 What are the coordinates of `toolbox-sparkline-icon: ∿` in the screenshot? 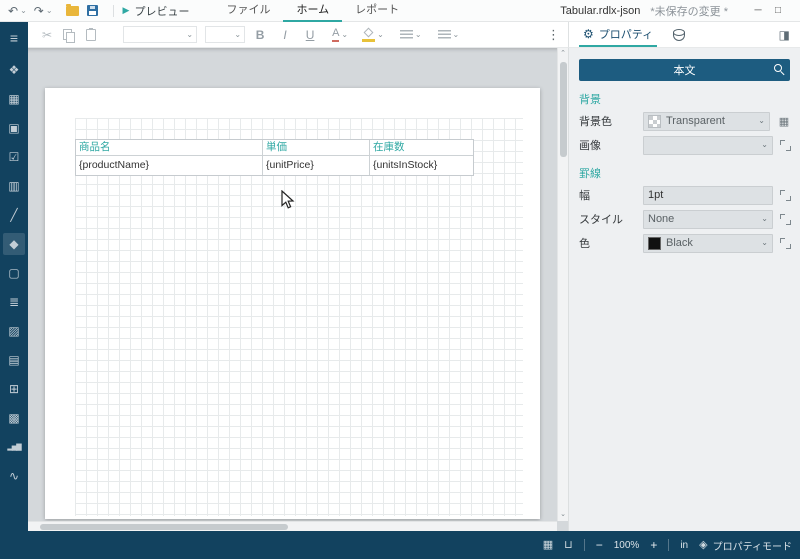 It's located at (14, 476).